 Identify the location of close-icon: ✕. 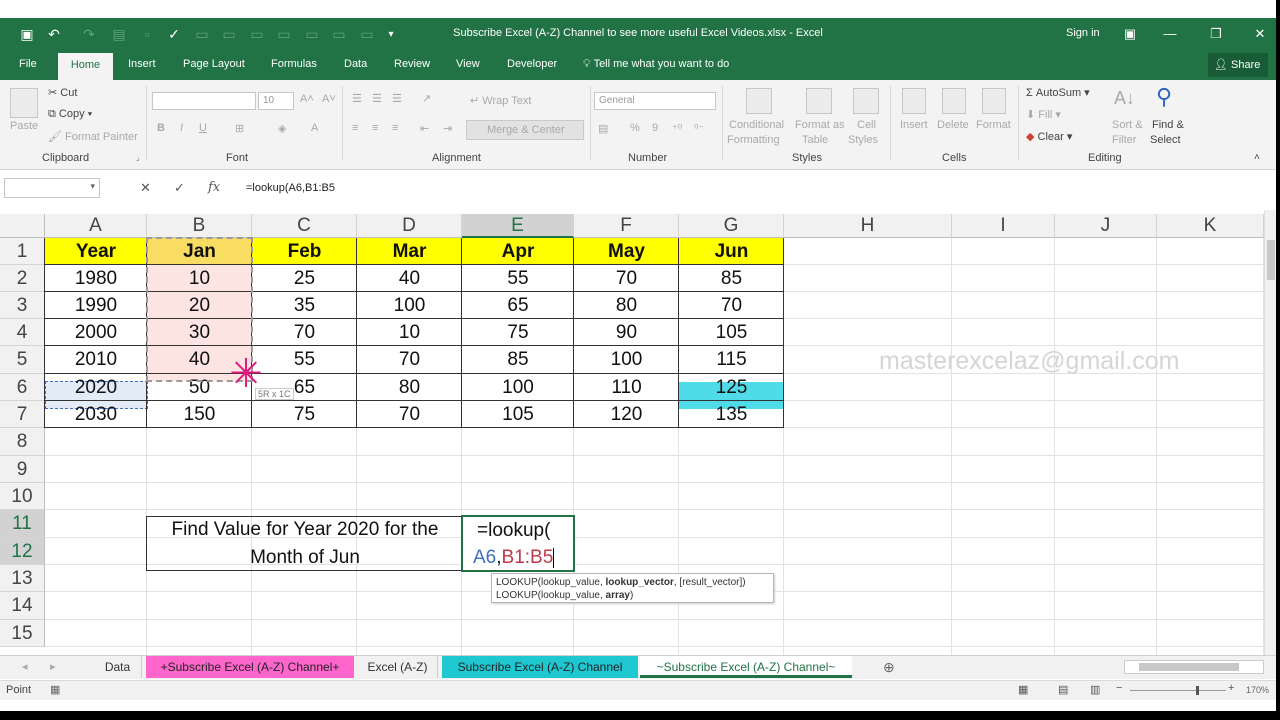
(1260, 34).